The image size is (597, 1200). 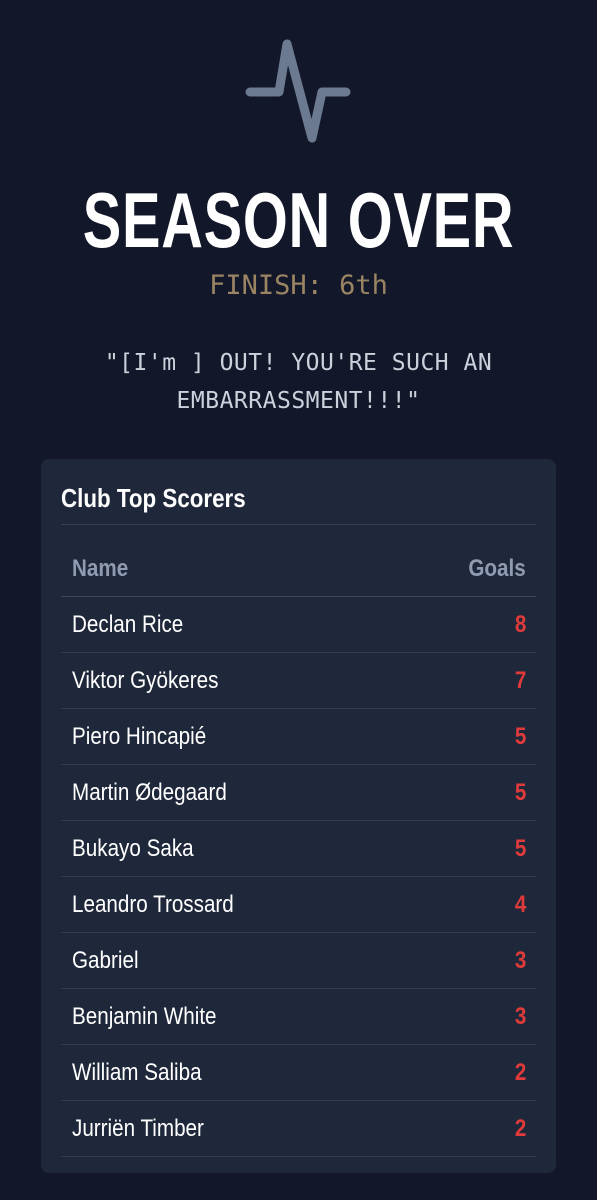 I want to click on pulse-icon, so click(x=298, y=91).